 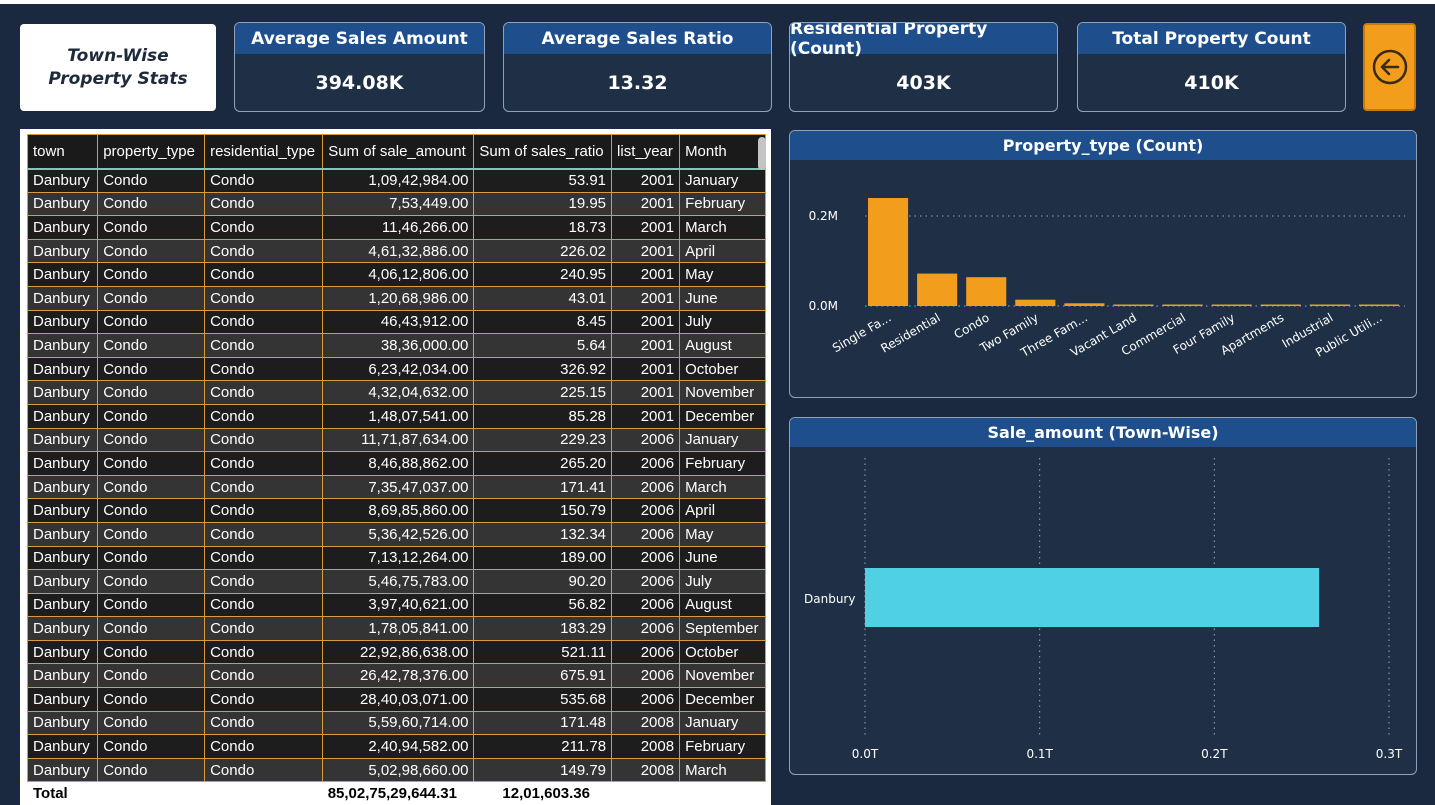 I want to click on cell-sale-amount: 28,40,03,071.00, so click(x=398, y=699).